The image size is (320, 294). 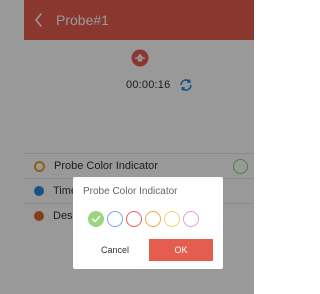 I want to click on color-picker-dialog: Probe Color Indicator Cancel OK, so click(x=148, y=223).